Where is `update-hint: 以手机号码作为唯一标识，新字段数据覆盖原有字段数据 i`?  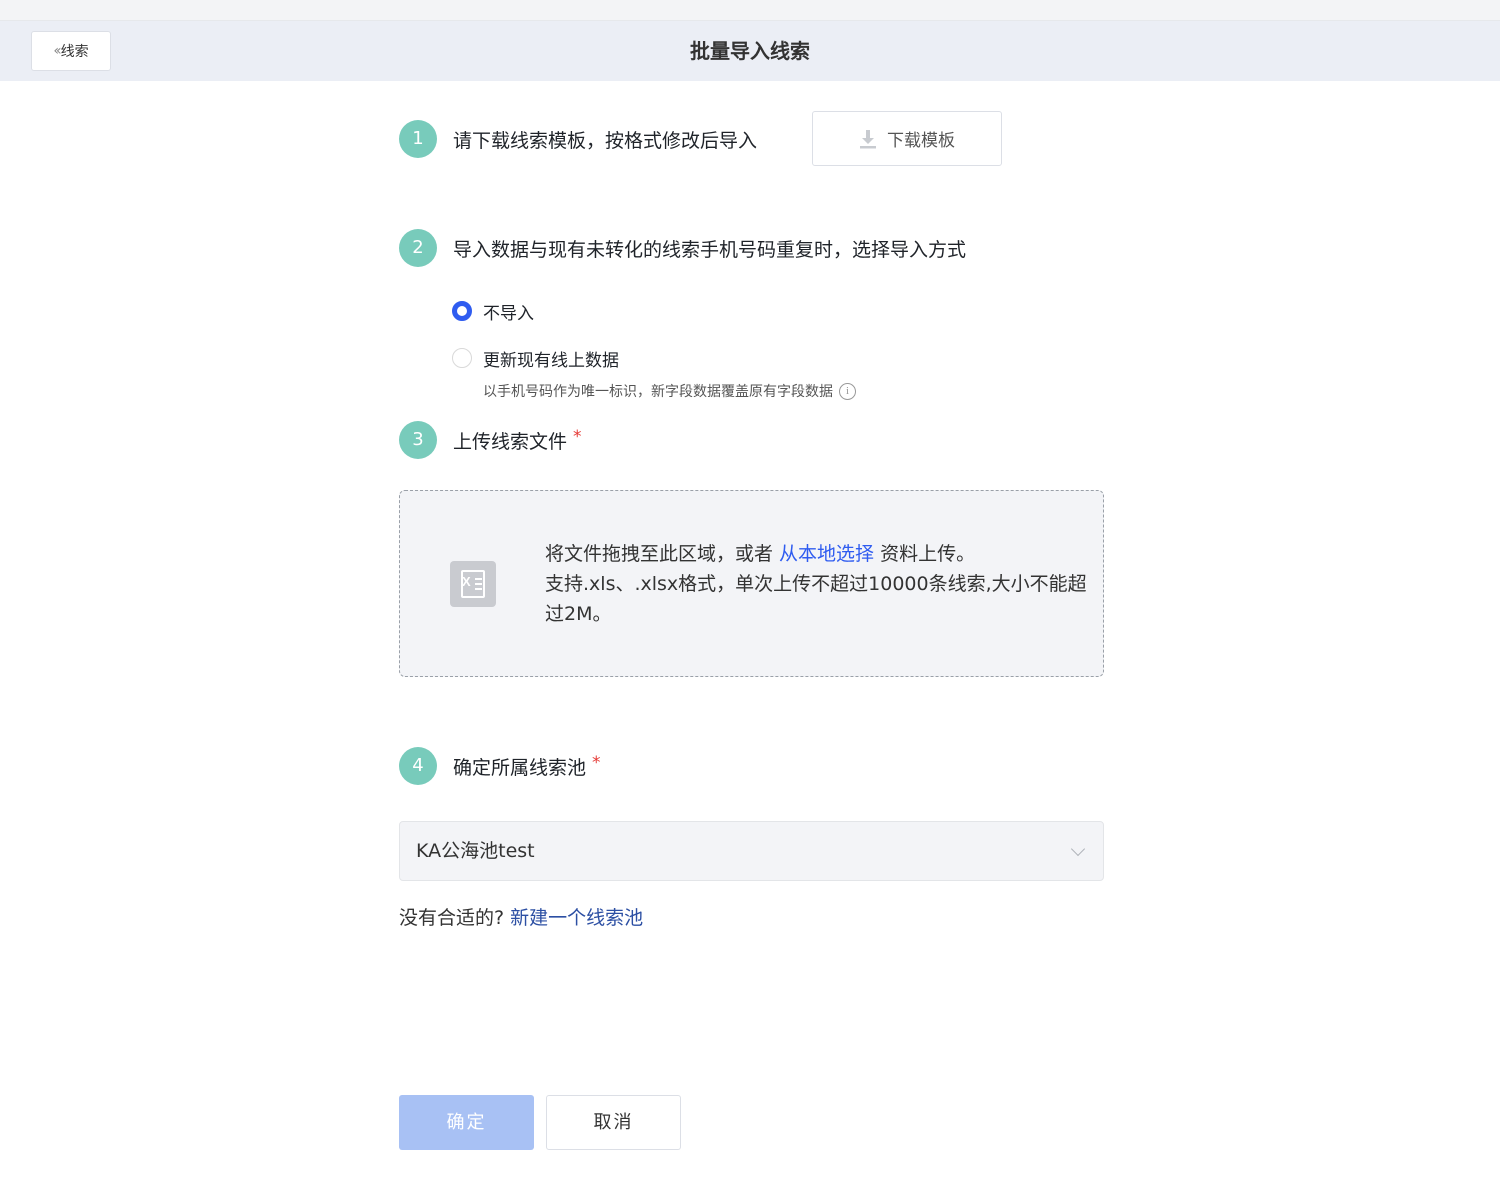 update-hint: 以手机号码作为唯一标识，新字段数据覆盖原有字段数据 i is located at coordinates (669, 391).